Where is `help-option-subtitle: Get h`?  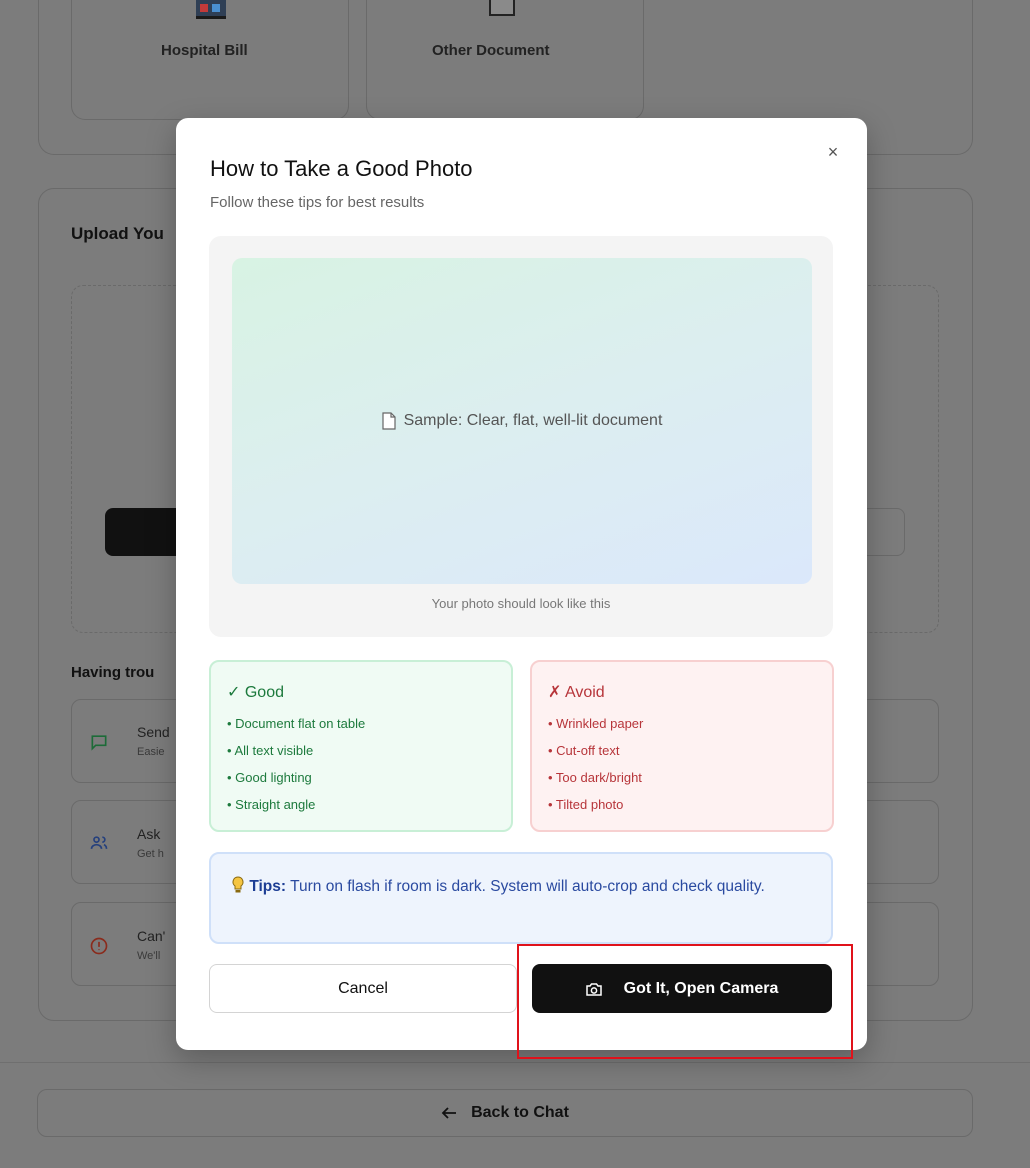
help-option-subtitle: Get h is located at coordinates (150, 854).